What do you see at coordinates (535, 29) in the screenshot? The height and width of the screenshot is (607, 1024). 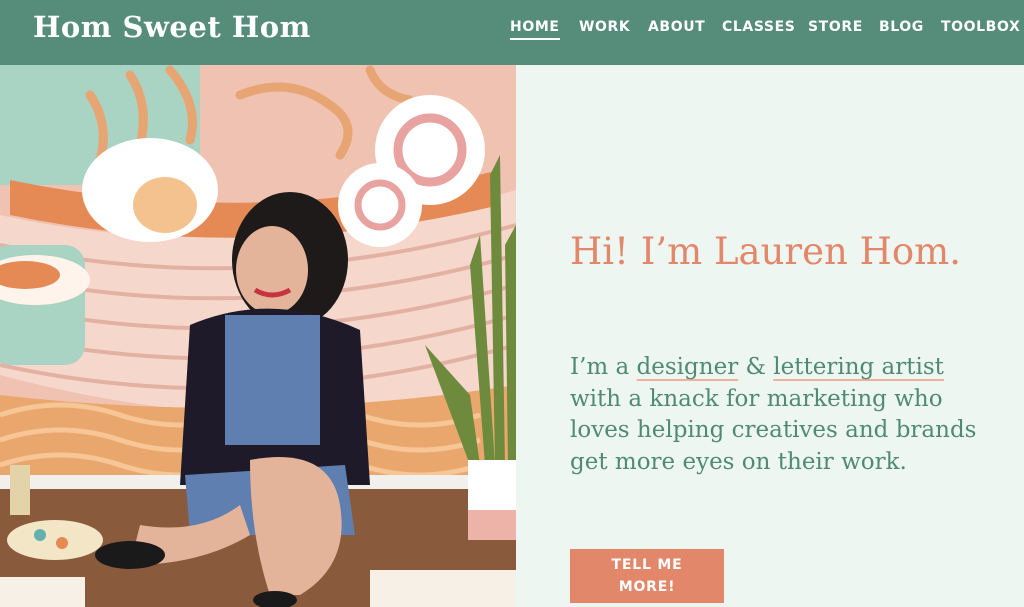 I see `nav-home: HOME` at bounding box center [535, 29].